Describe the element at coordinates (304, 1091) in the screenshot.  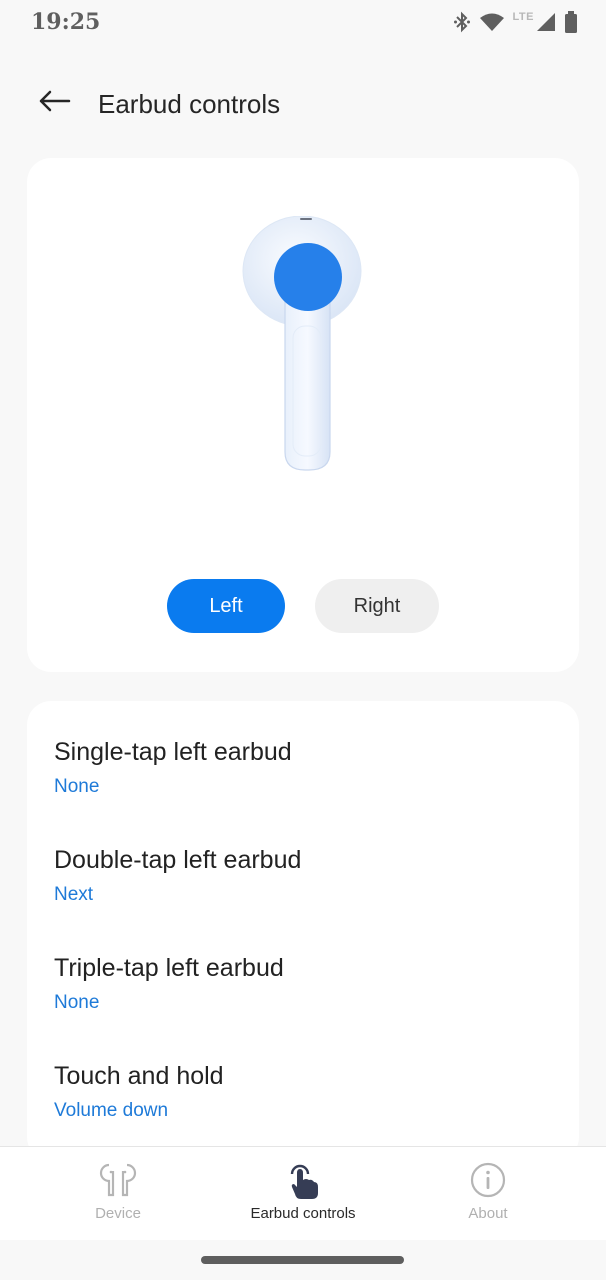
I see `setting-touch-and-hold: Touch and hold Volume down` at that location.